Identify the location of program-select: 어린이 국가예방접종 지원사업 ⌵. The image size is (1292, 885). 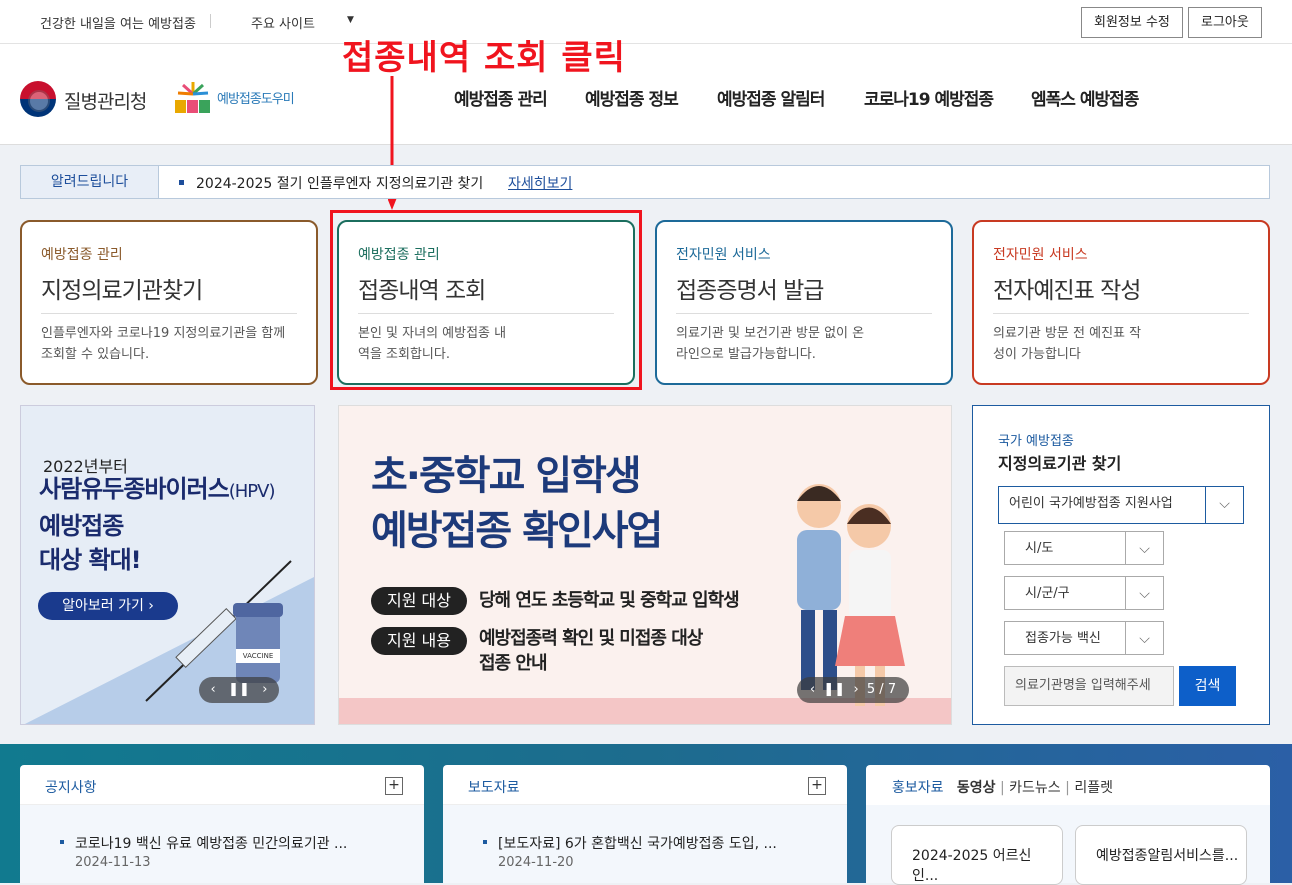
(1121, 505).